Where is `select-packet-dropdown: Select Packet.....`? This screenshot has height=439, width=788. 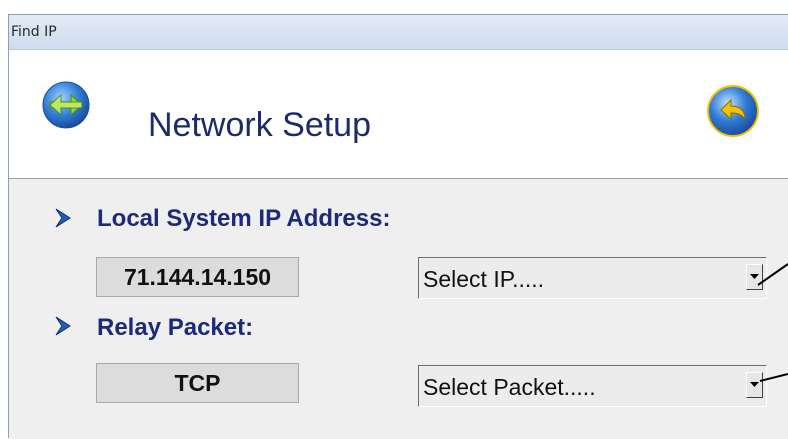 select-packet-dropdown: Select Packet..... is located at coordinates (592, 386).